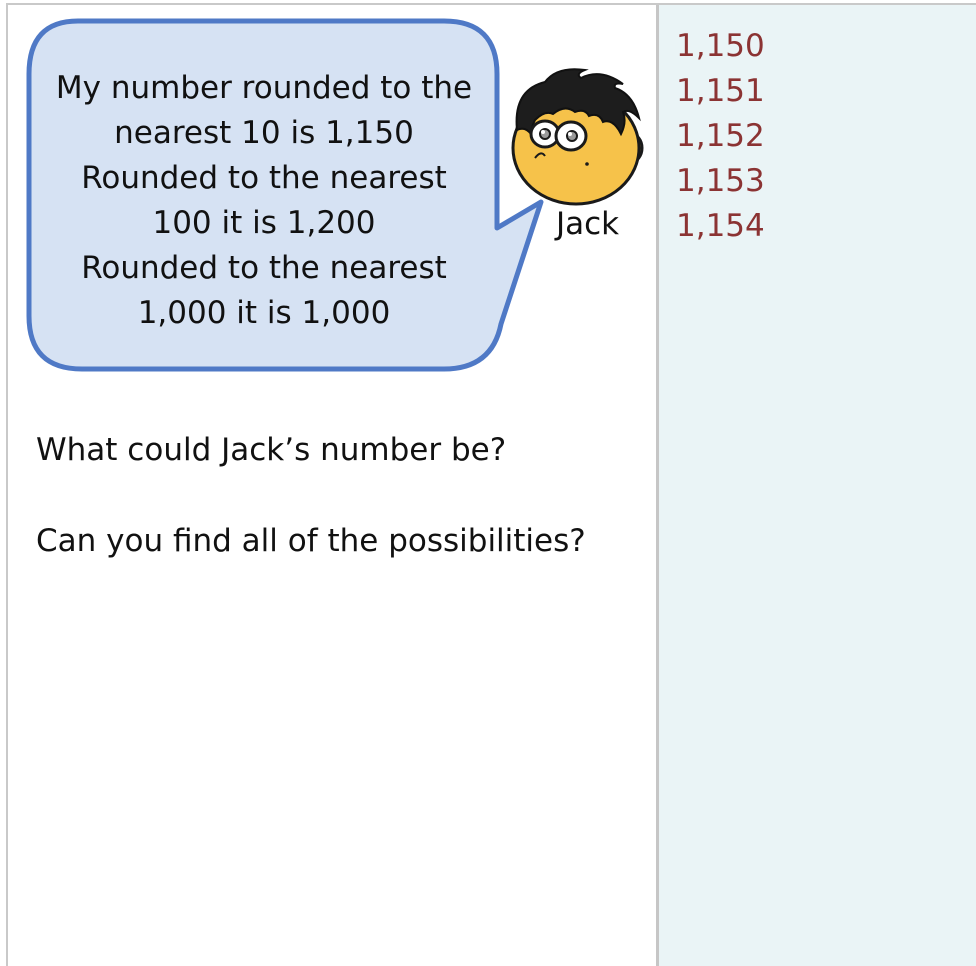 This screenshot has width=976, height=966. I want to click on speech-line: My number rounded to the, so click(264, 88).